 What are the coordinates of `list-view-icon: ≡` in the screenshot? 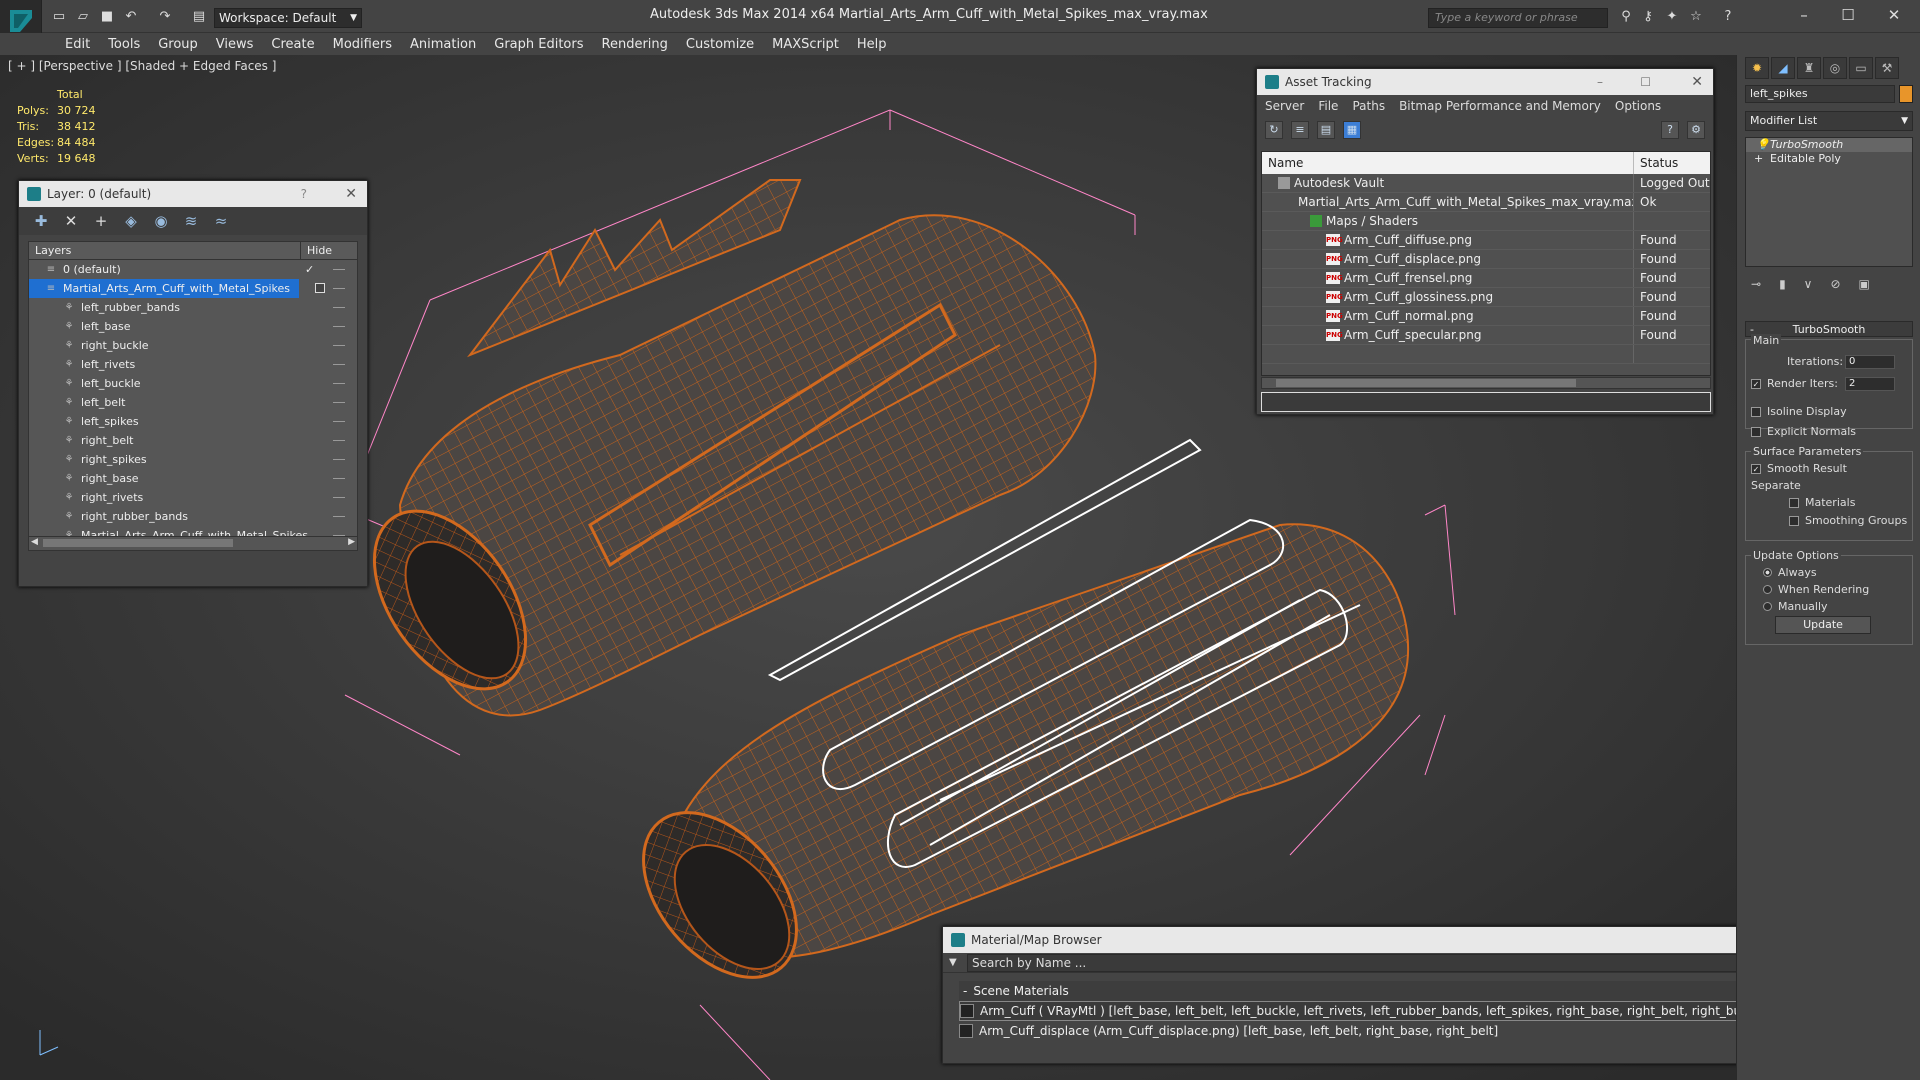 It's located at (1300, 130).